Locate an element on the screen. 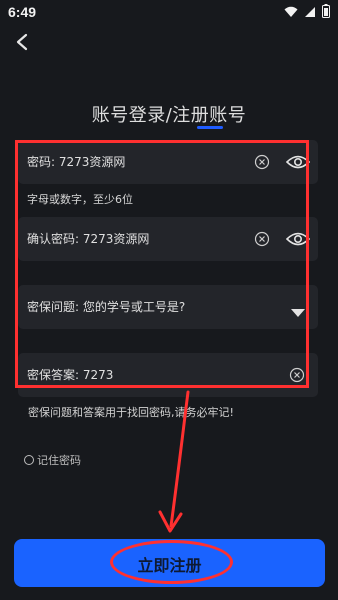  wifi-icon is located at coordinates (291, 14).